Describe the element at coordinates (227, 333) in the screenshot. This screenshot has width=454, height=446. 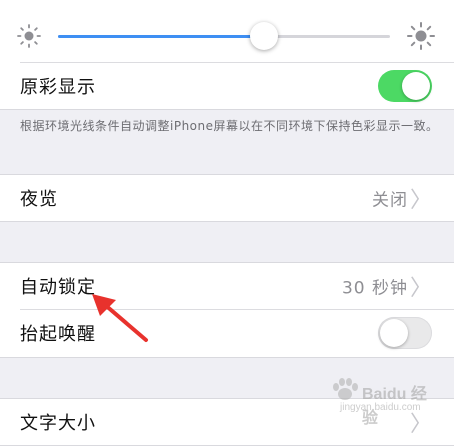
I see `raise-to-wake-row: 抬起唤醒` at that location.